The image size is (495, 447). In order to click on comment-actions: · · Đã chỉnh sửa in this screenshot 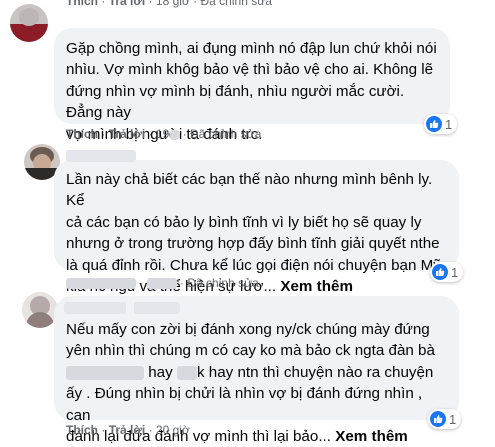, I will do `click(162, 283)`.